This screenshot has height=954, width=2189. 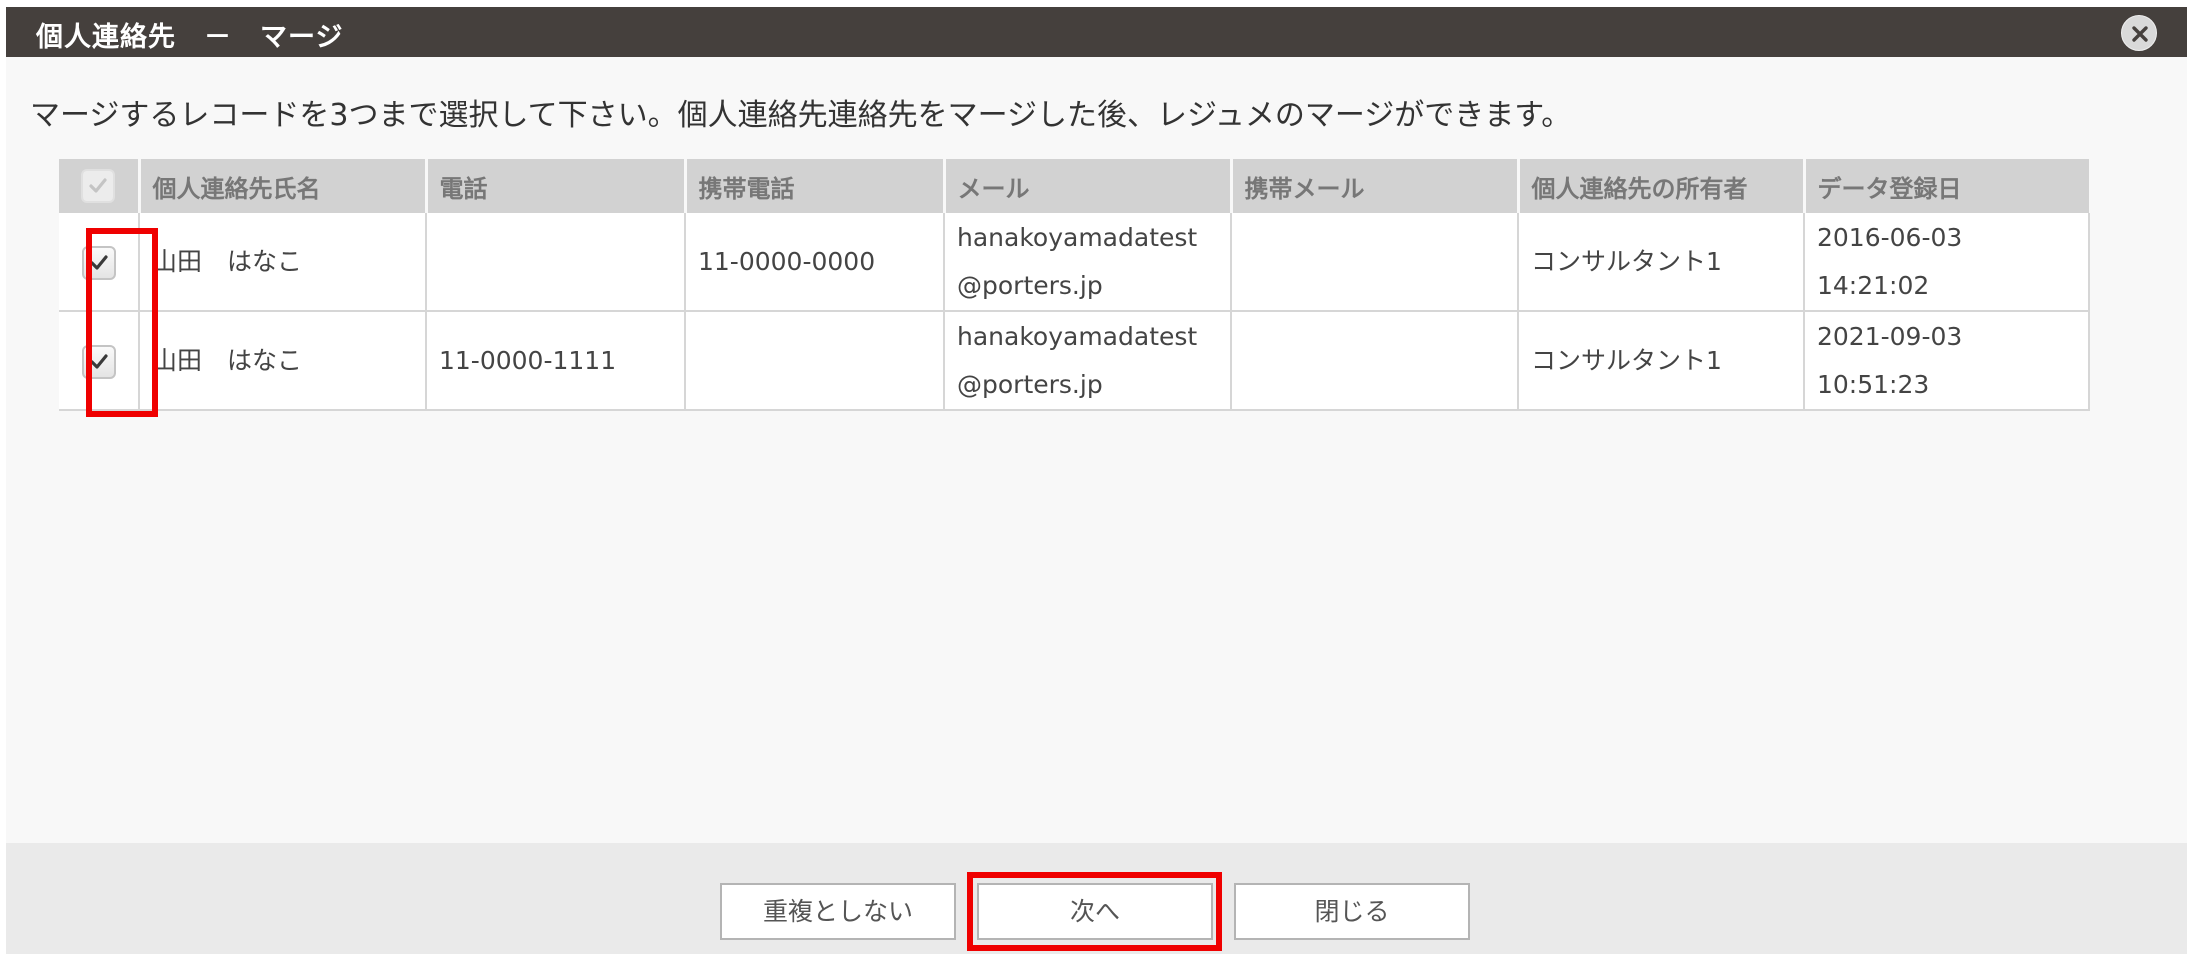 What do you see at coordinates (555, 361) in the screenshot?
I see `cell-phone: 11-0000-1111` at bounding box center [555, 361].